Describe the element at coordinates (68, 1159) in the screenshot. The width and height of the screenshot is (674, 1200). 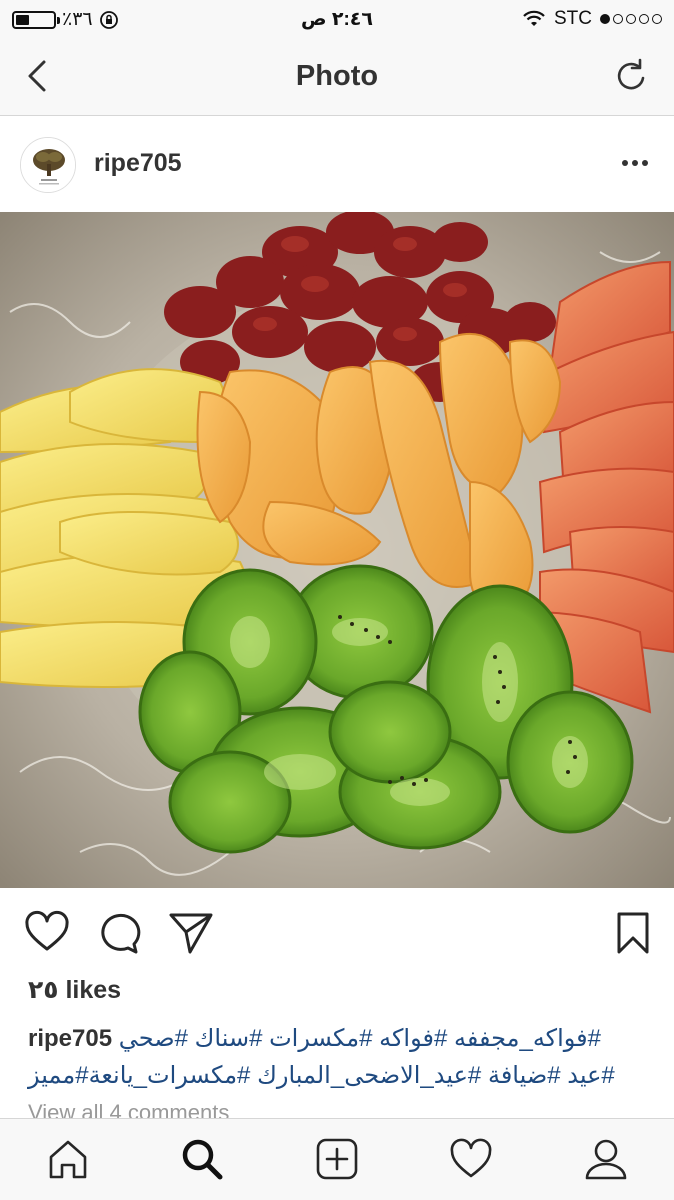
I see `home-icon` at that location.